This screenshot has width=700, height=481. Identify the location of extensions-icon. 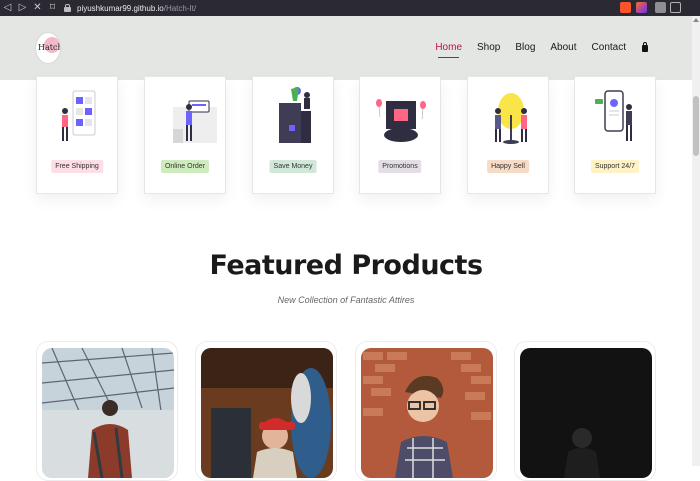
(660, 7).